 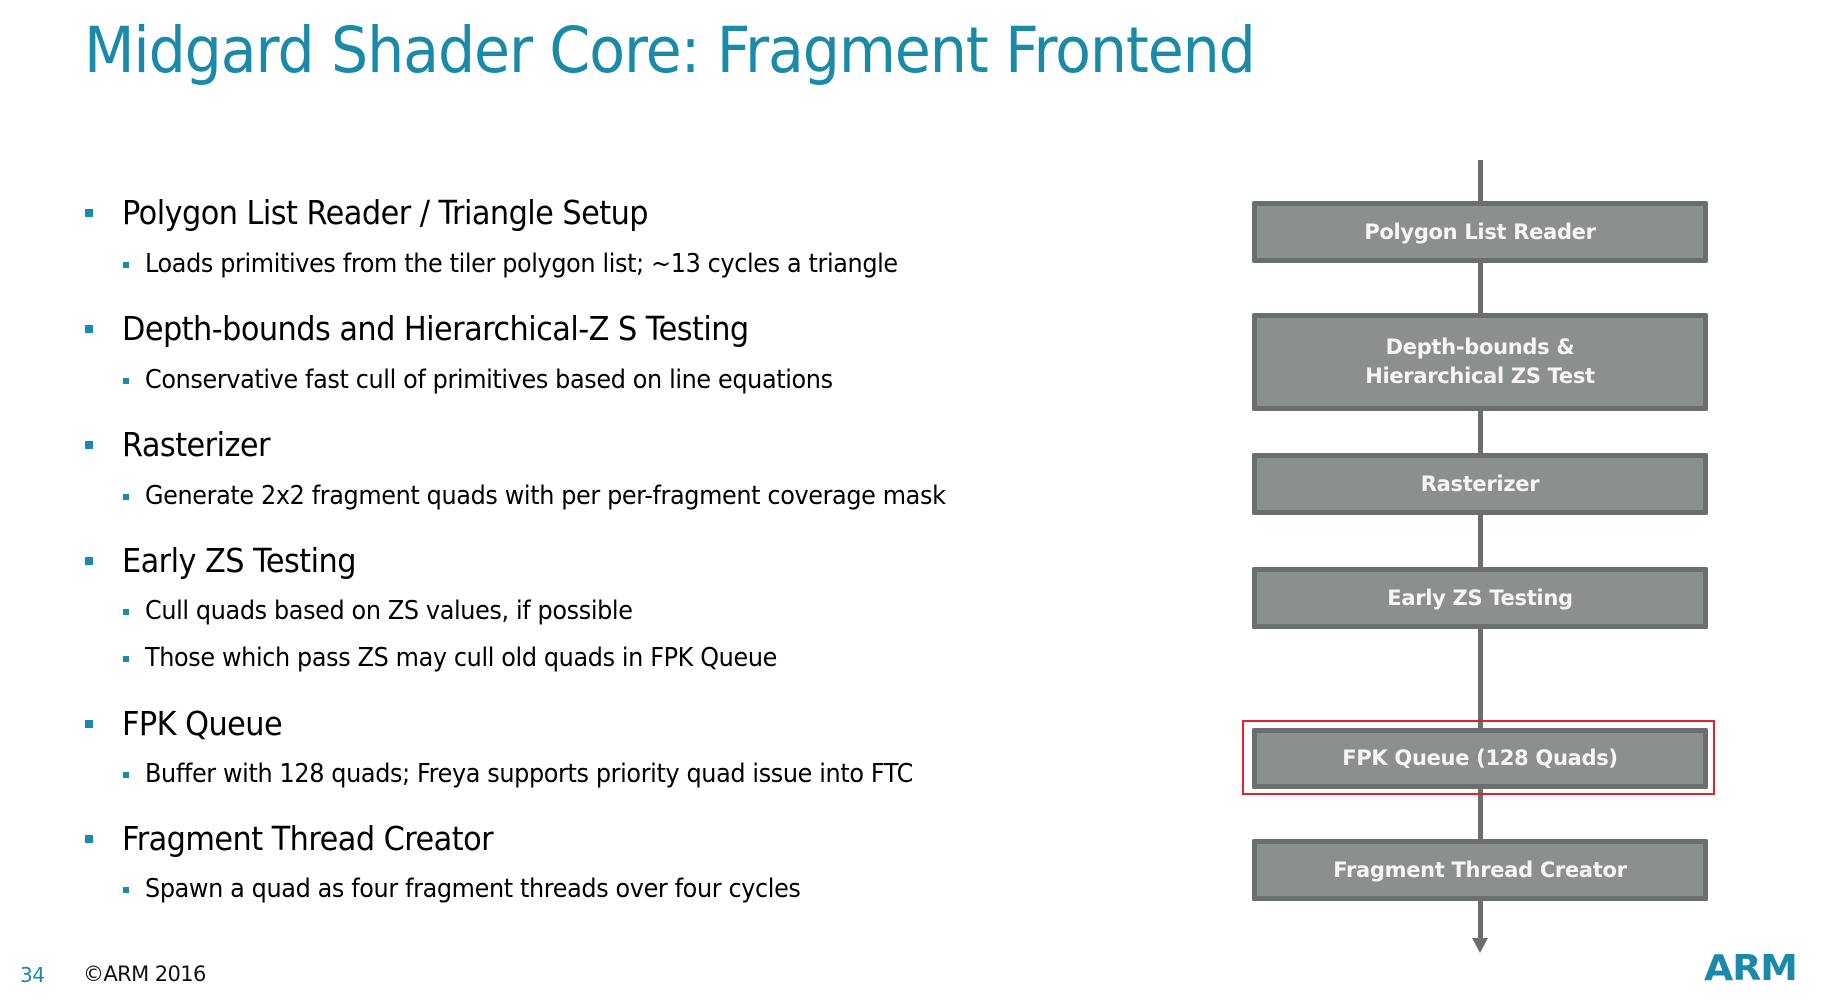 I want to click on copyright: ©ARM 2016, so click(x=144, y=974).